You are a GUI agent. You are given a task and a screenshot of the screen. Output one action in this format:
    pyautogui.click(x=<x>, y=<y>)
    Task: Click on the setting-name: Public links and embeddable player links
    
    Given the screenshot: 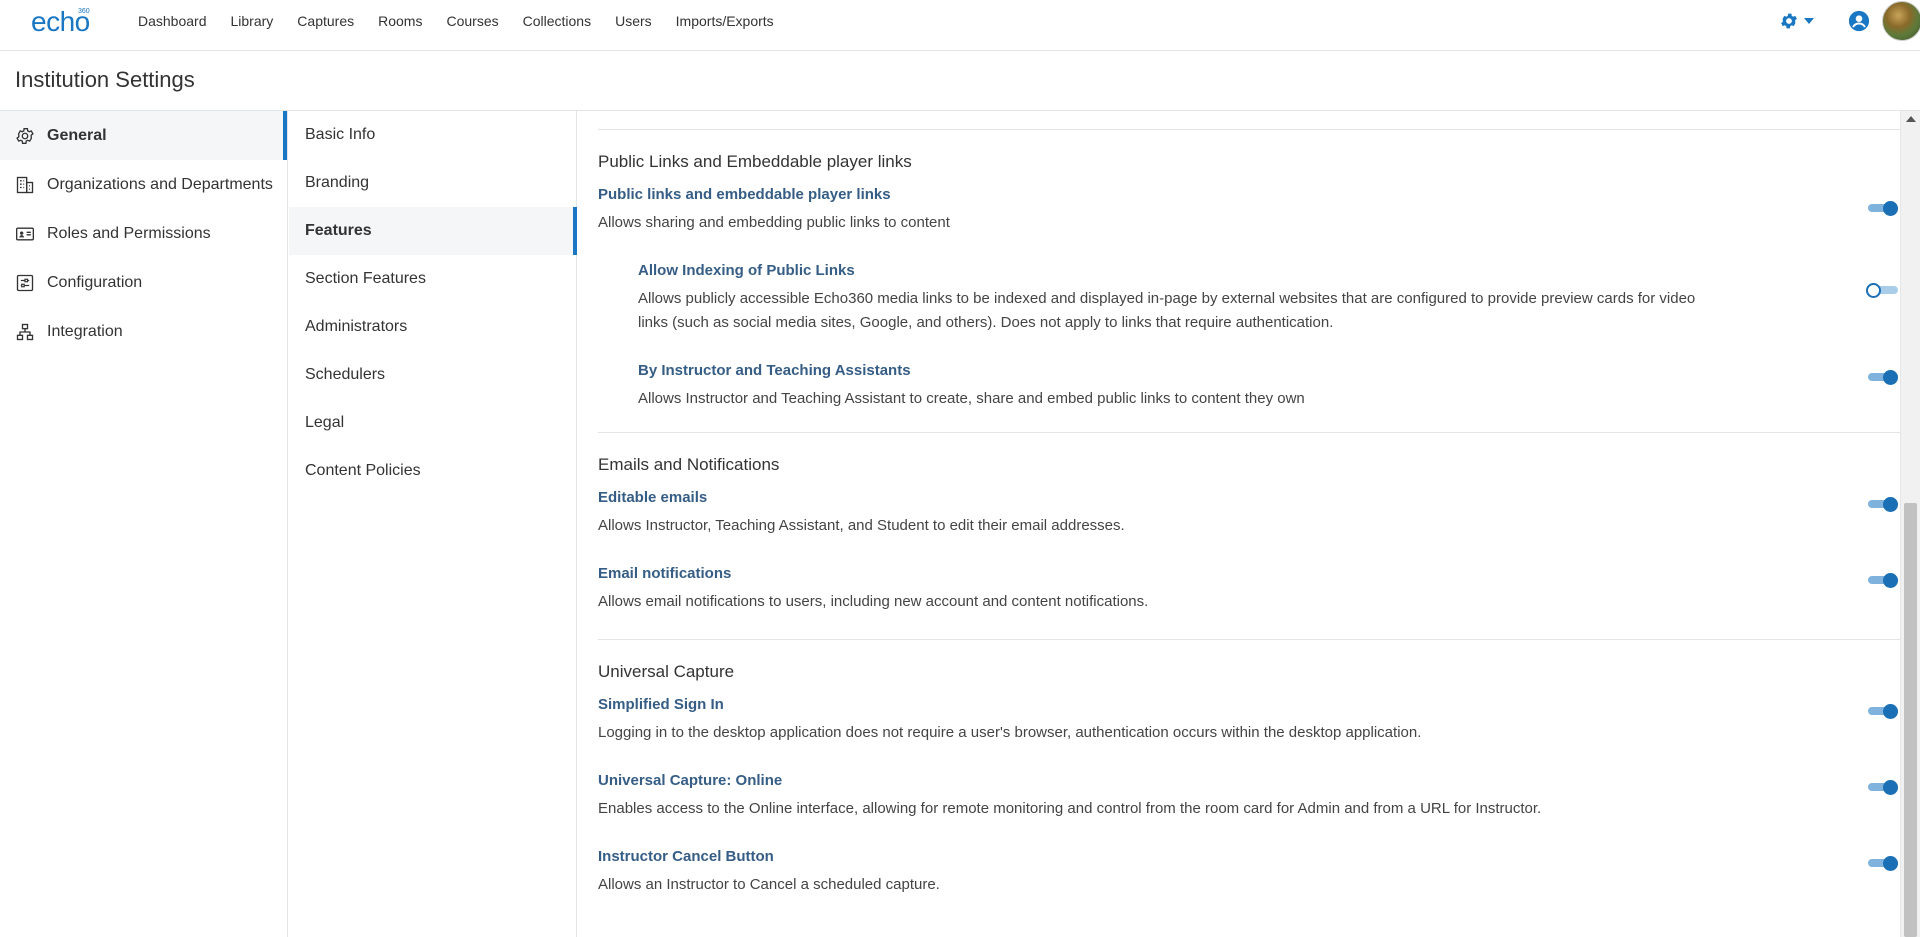 What is the action you would take?
    pyautogui.click(x=744, y=194)
    